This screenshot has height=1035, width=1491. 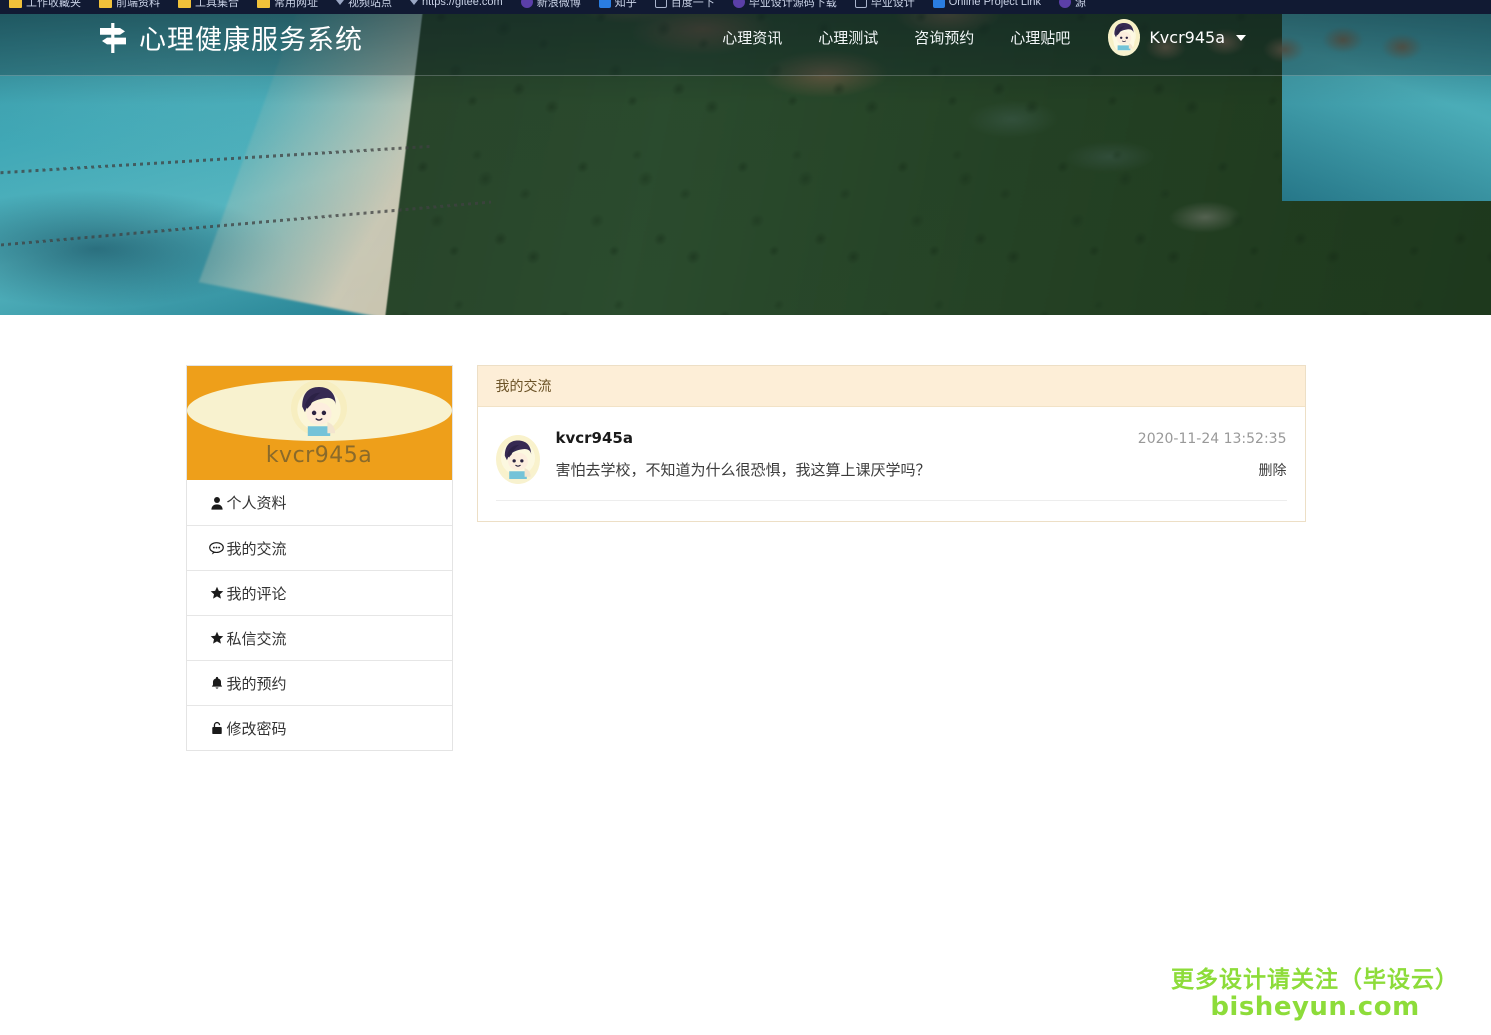 I want to click on sidebar-username: kvcr945a, so click(x=319, y=455).